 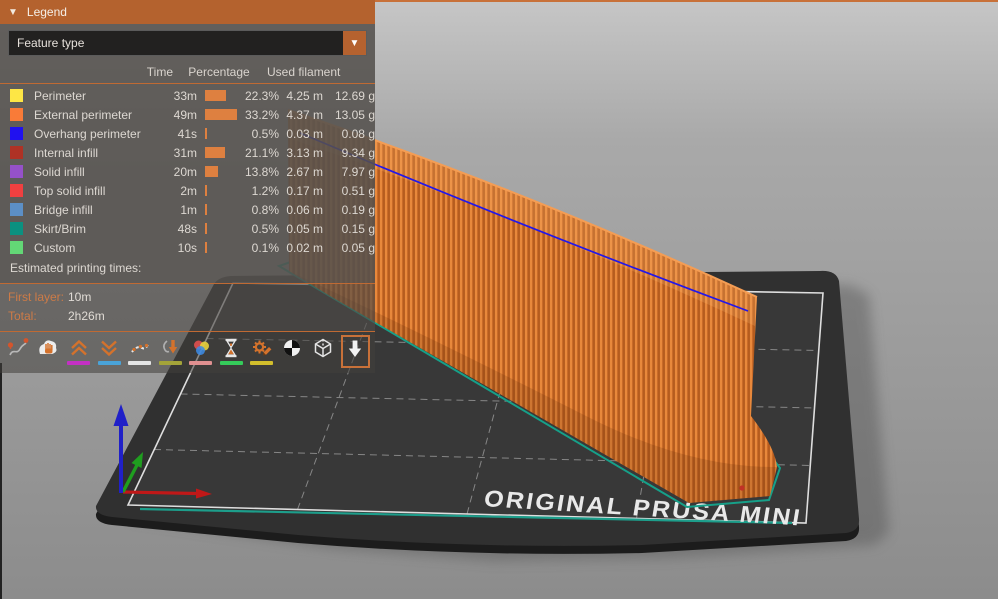 What do you see at coordinates (261, 95) in the screenshot?
I see `feature-percent: 22.3%` at bounding box center [261, 95].